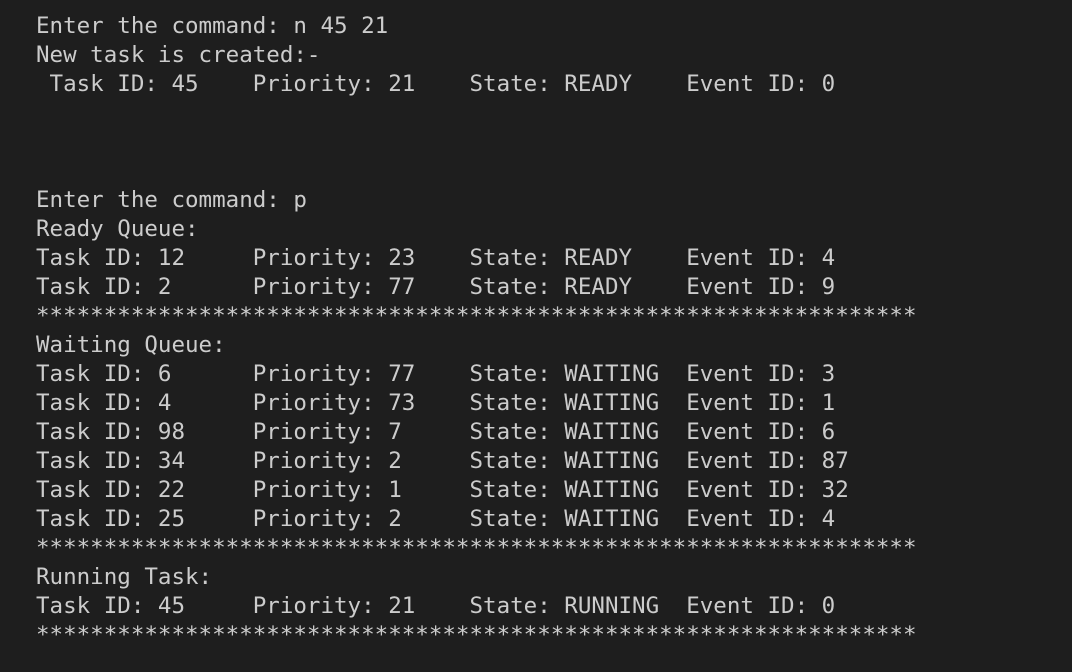 The height and width of the screenshot is (672, 1072). What do you see at coordinates (131, 345) in the screenshot?
I see `waiting-queue-heading: Waiting Queue:` at bounding box center [131, 345].